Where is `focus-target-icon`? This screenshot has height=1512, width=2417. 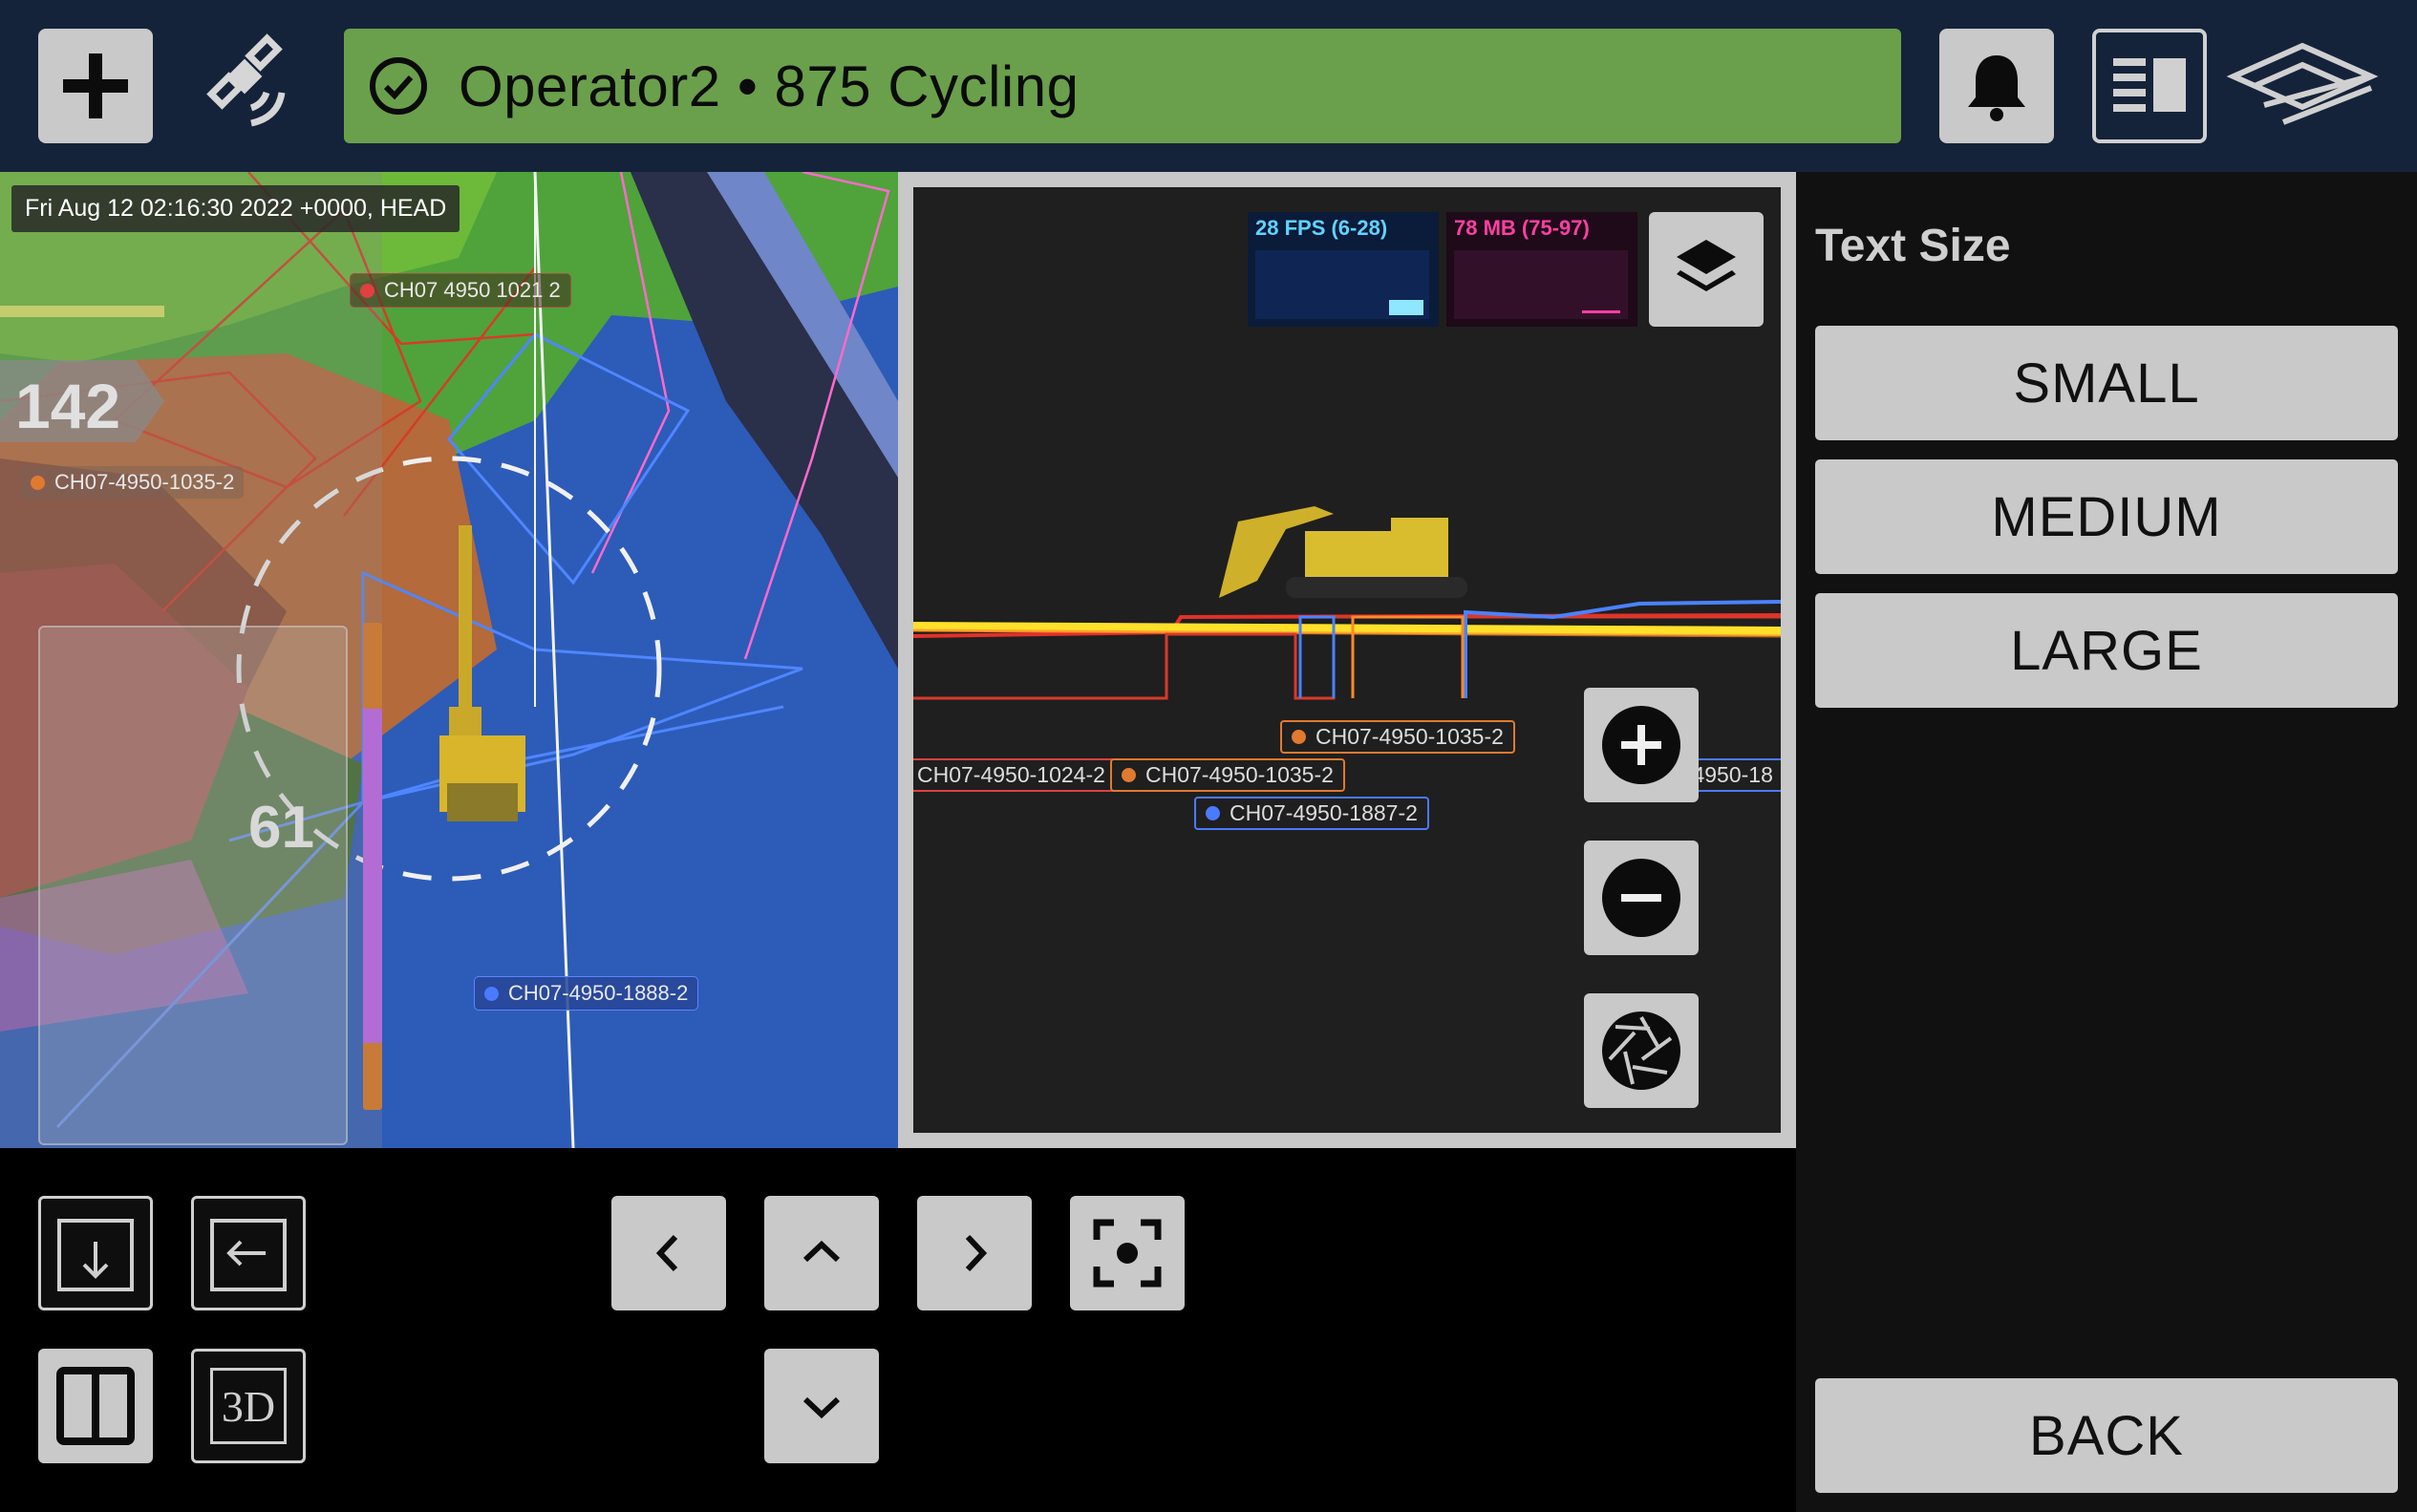
focus-target-icon is located at coordinates (1128, 1253).